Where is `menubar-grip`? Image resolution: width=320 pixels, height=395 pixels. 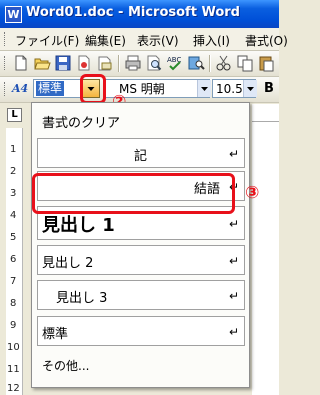 menubar-grip is located at coordinates (6, 39).